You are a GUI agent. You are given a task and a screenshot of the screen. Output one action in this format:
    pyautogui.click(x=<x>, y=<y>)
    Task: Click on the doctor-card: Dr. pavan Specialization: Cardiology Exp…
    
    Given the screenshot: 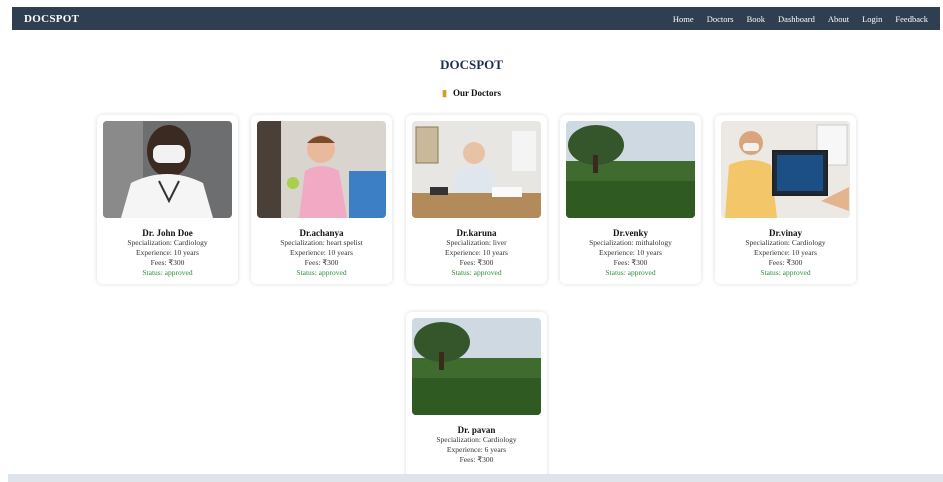 What is the action you would take?
    pyautogui.click(x=476, y=397)
    